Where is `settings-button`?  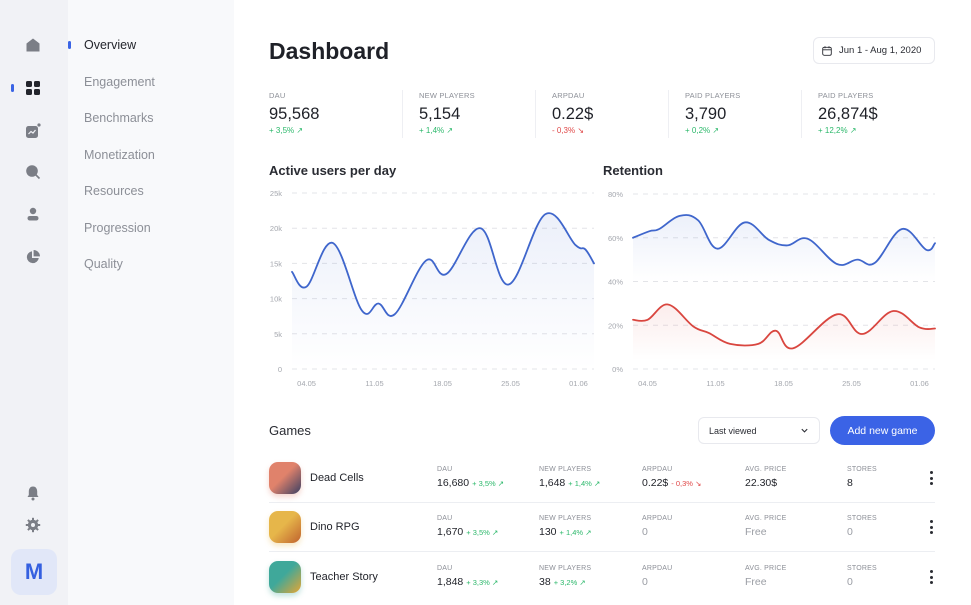 settings-button is located at coordinates (33, 525).